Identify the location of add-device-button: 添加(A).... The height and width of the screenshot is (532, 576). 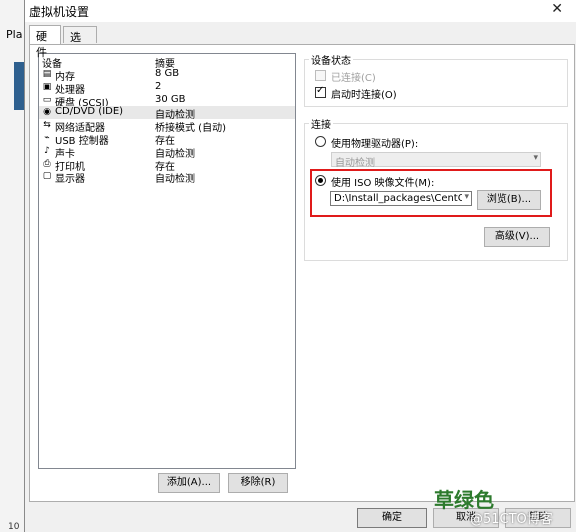
(189, 483).